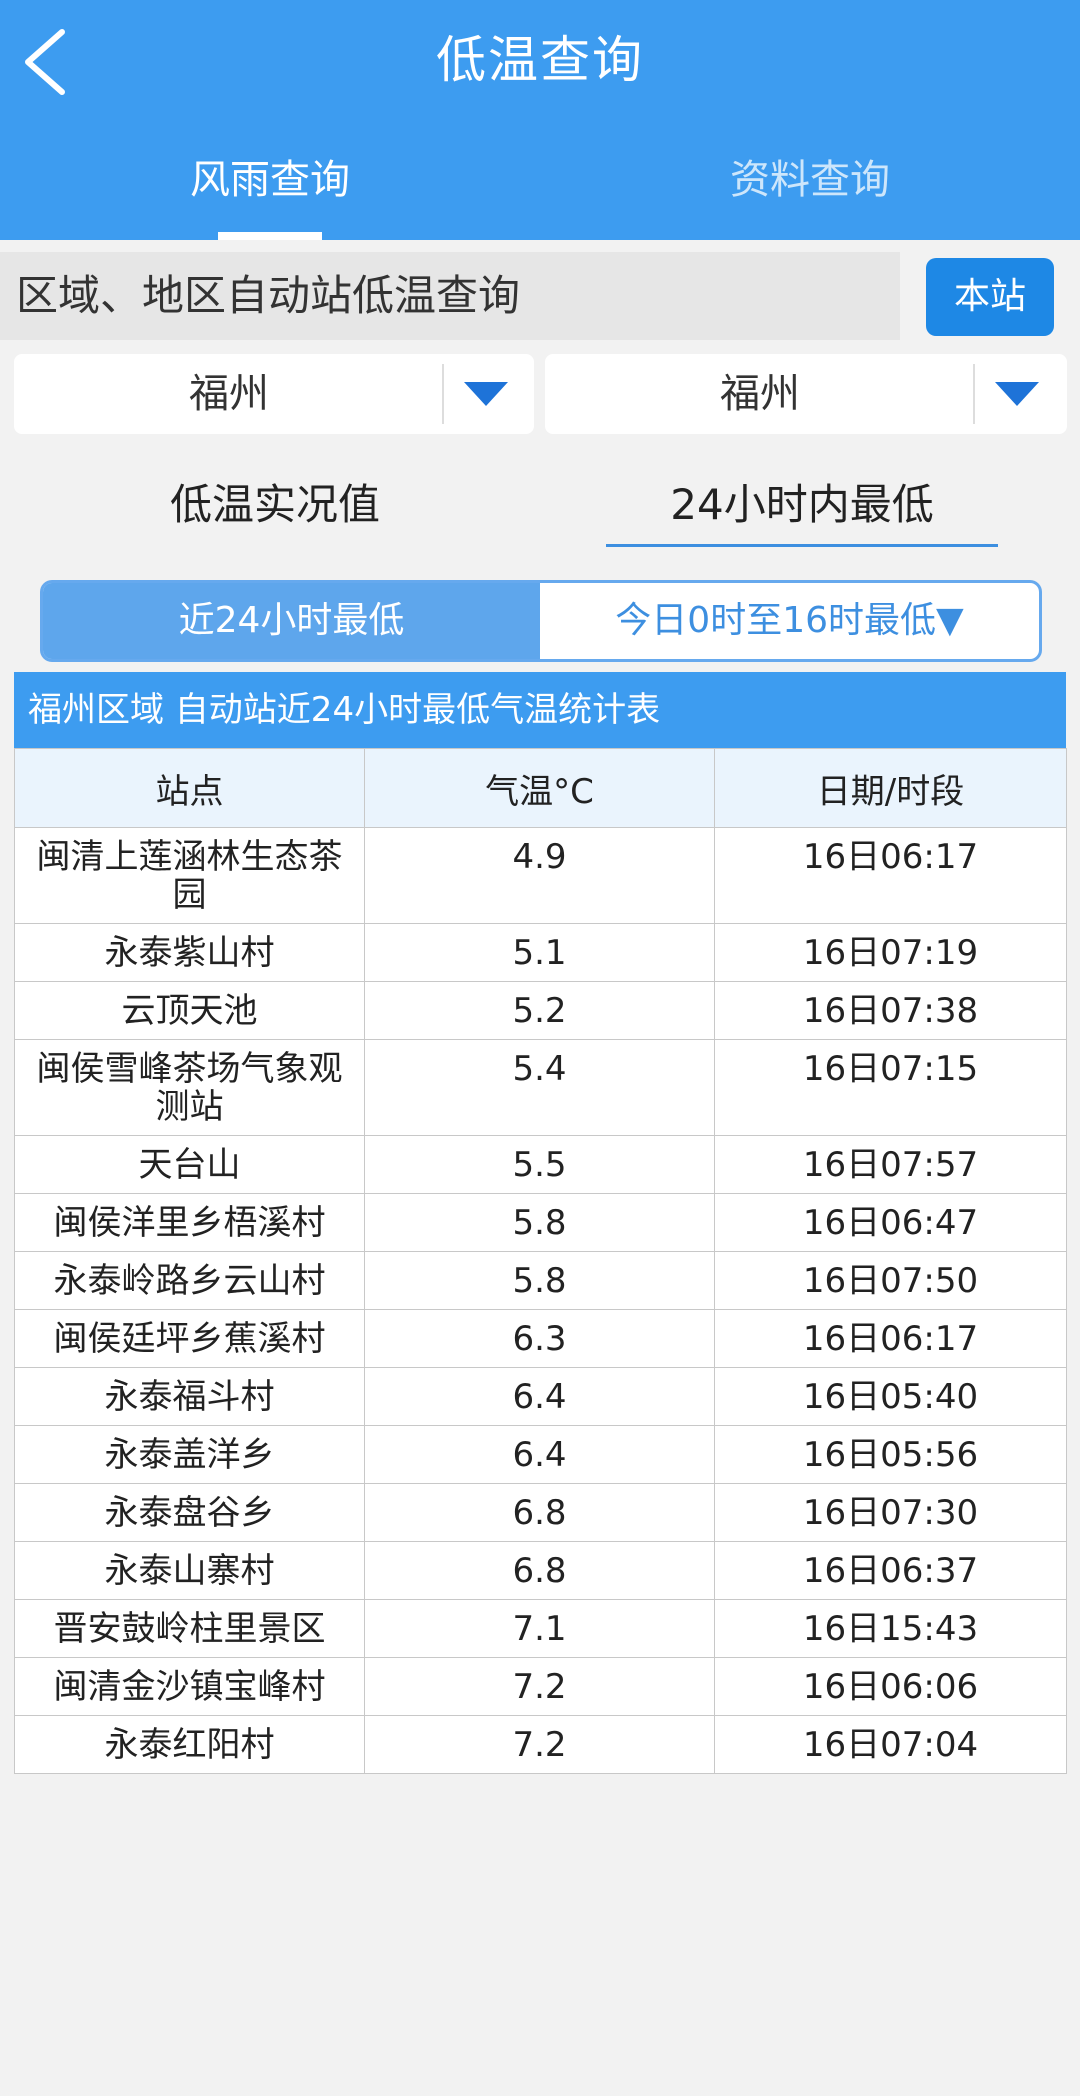 This screenshot has height=2096, width=1080. I want to click on table-row: 闽清金沙镇宝峰村 7.2 16日06:06, so click(540, 1686).